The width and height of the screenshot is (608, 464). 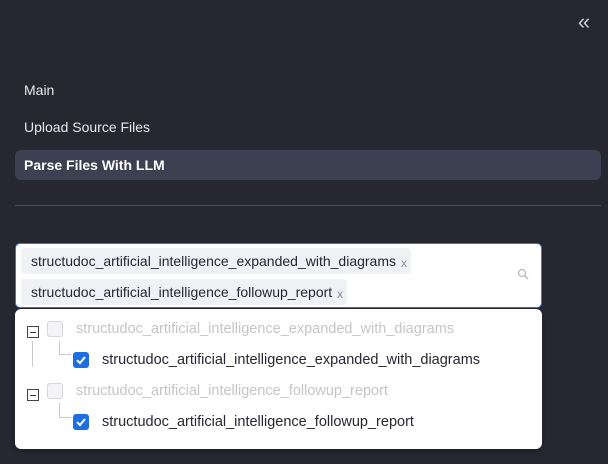 What do you see at coordinates (308, 165) in the screenshot?
I see `nav-item-parse-files-with-llm: Parse Files With LLM` at bounding box center [308, 165].